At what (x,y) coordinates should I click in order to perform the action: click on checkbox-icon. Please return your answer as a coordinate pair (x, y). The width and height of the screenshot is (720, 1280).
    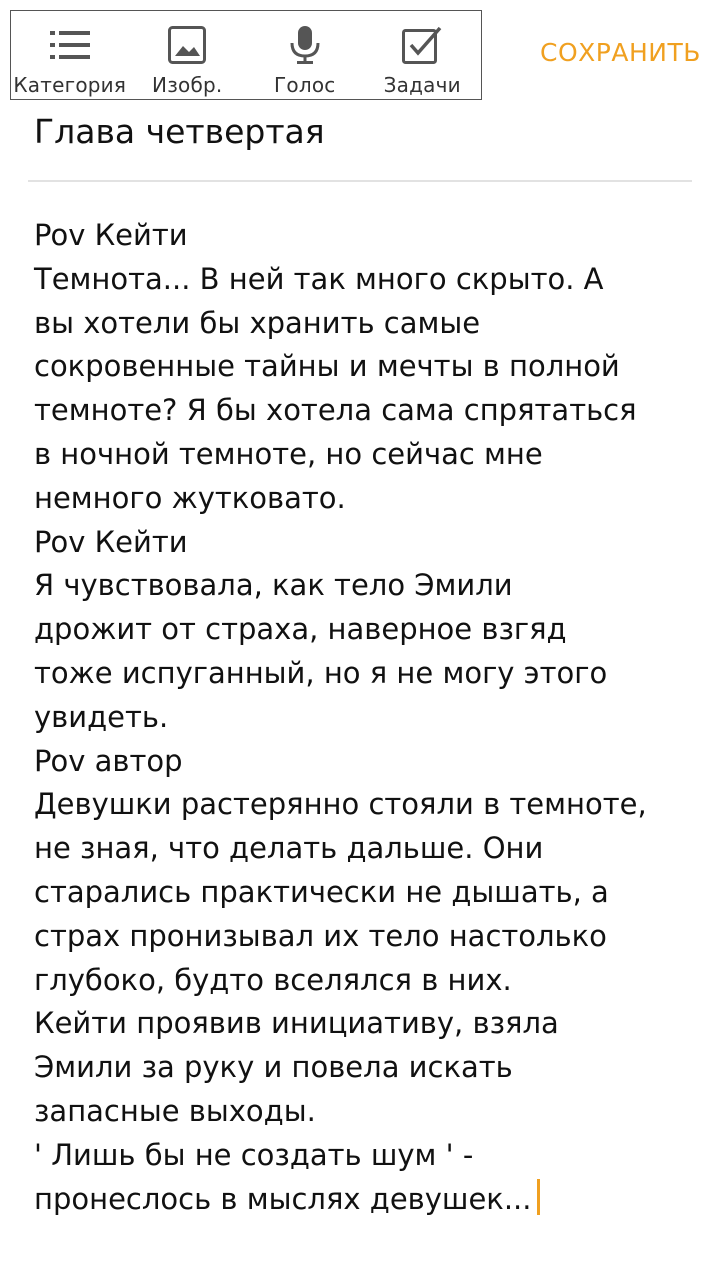
    Looking at the image, I should click on (422, 45).